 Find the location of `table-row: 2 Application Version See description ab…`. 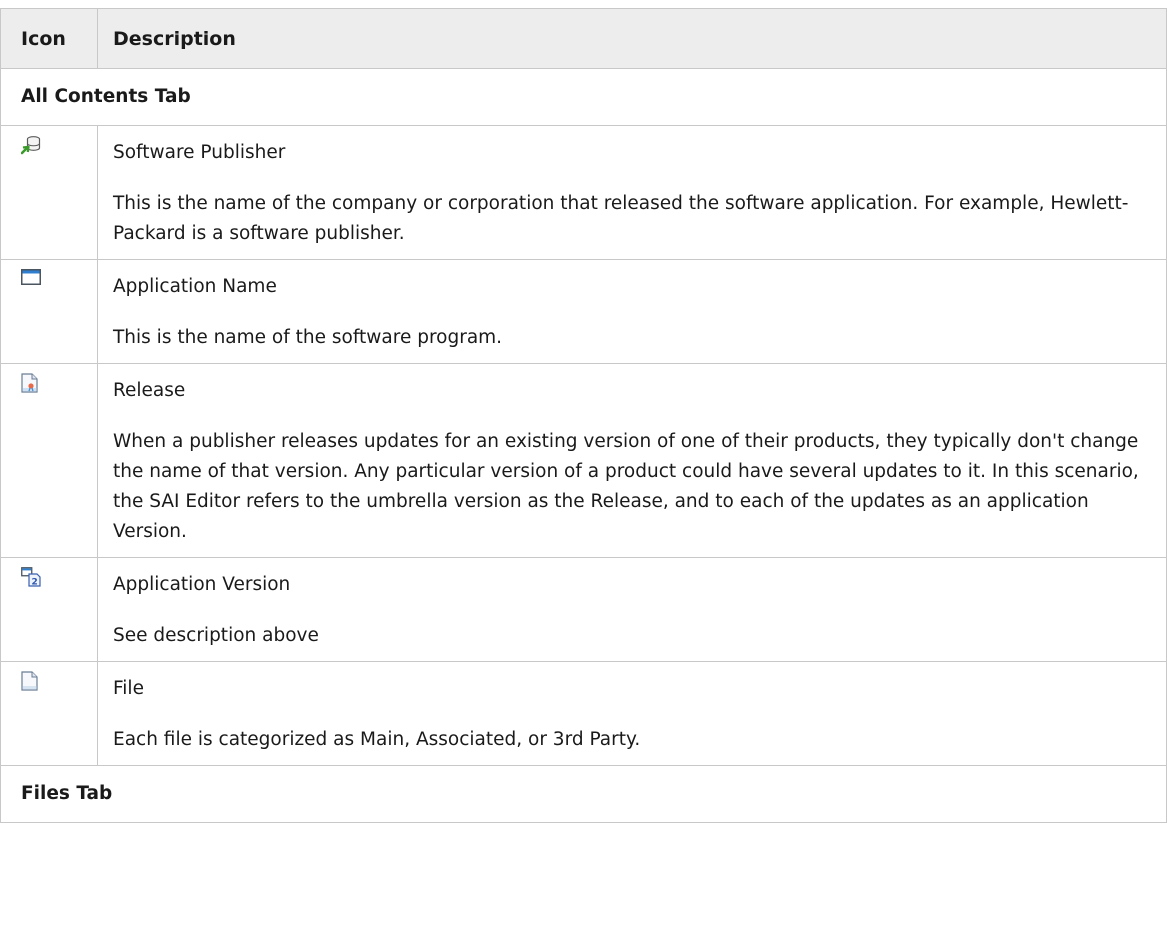

table-row: 2 Application Version See description ab… is located at coordinates (583, 609).